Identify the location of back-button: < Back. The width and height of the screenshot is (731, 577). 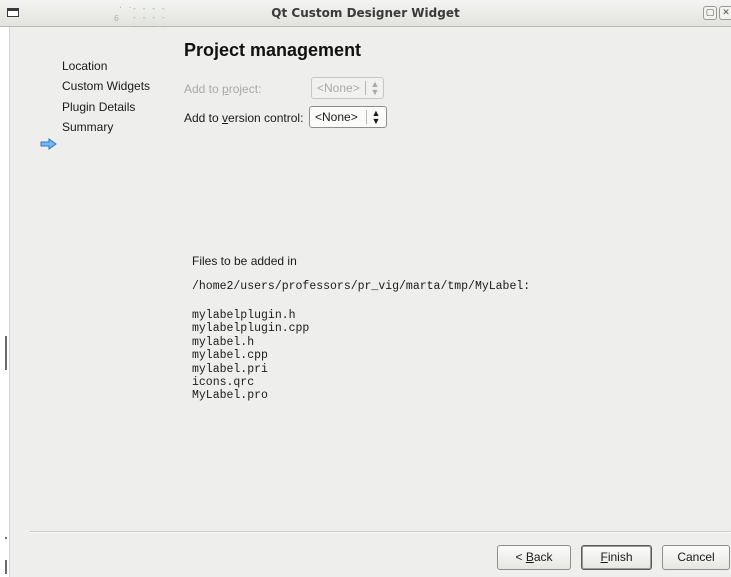
(534, 557).